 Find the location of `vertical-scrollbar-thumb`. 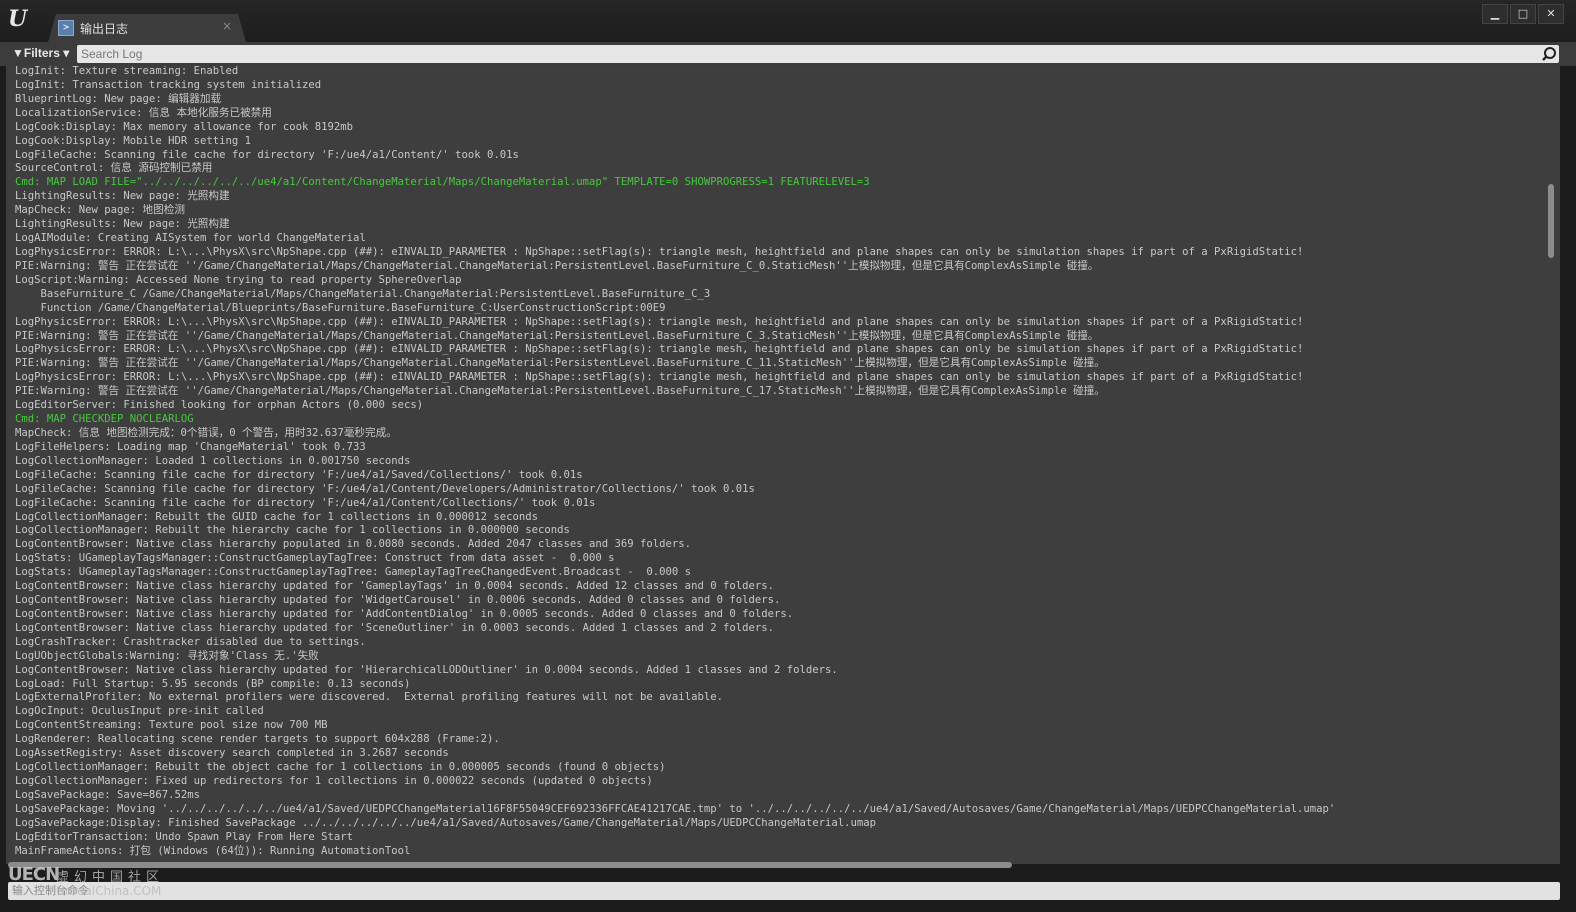

vertical-scrollbar-thumb is located at coordinates (1551, 221).